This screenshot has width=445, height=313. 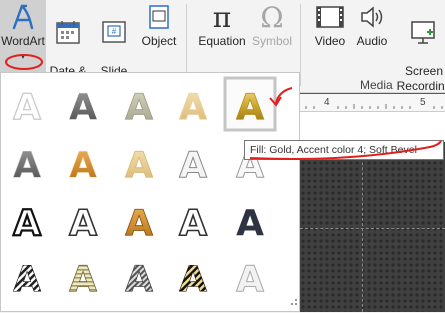 I want to click on wordart-style-pattern-gray: A, so click(x=139, y=280).